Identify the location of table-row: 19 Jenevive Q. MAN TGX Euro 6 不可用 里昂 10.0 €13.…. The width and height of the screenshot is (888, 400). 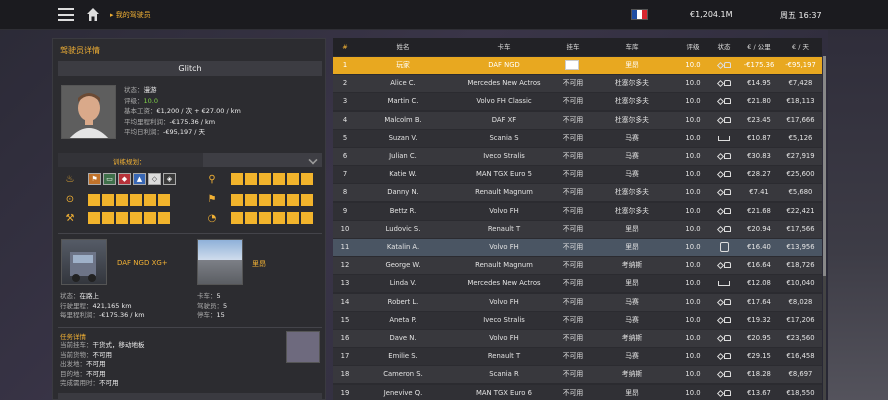
(577, 392).